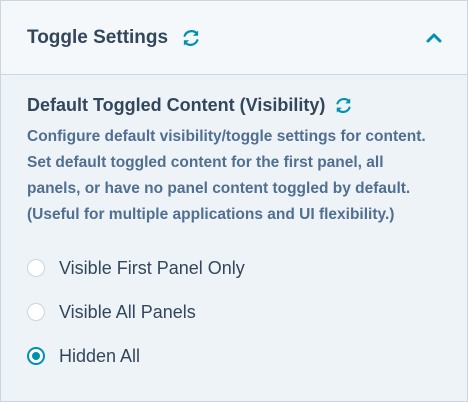 The image size is (468, 402). What do you see at coordinates (176, 105) in the screenshot?
I see `section-title: Default Toggled Content (Visibility)` at bounding box center [176, 105].